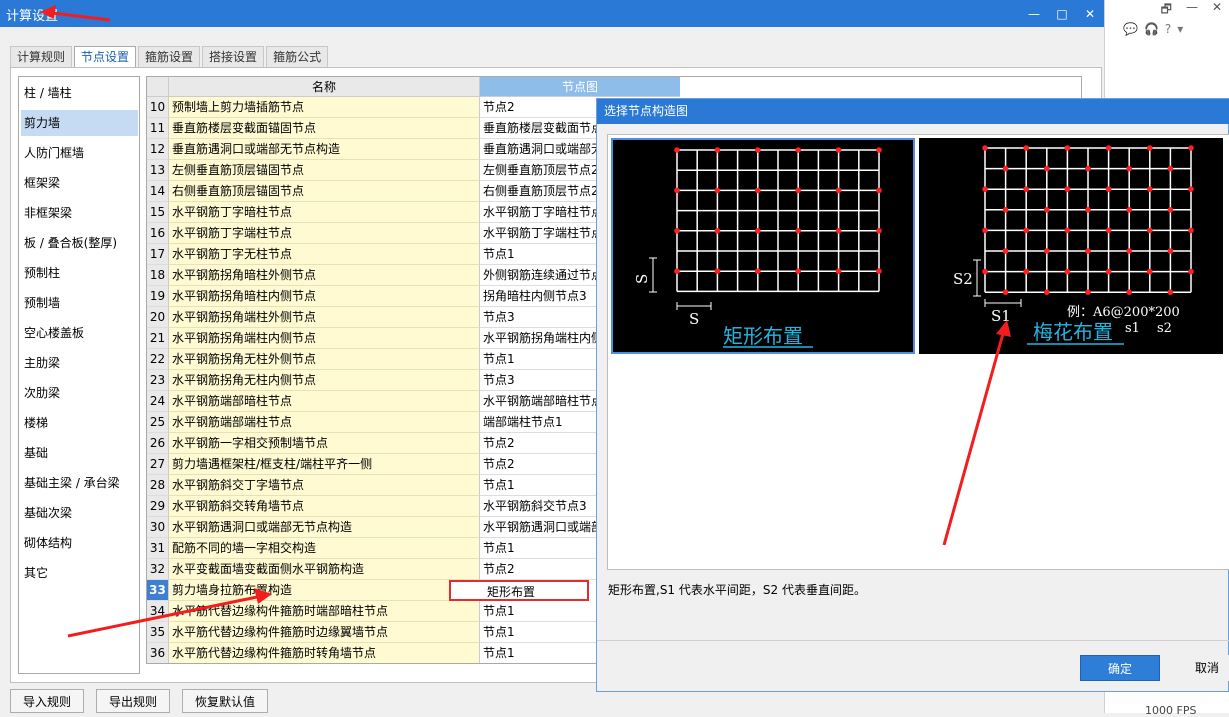 The image size is (1229, 717). I want to click on tab-stirrup-formula: 箍筋公式, so click(297, 56).